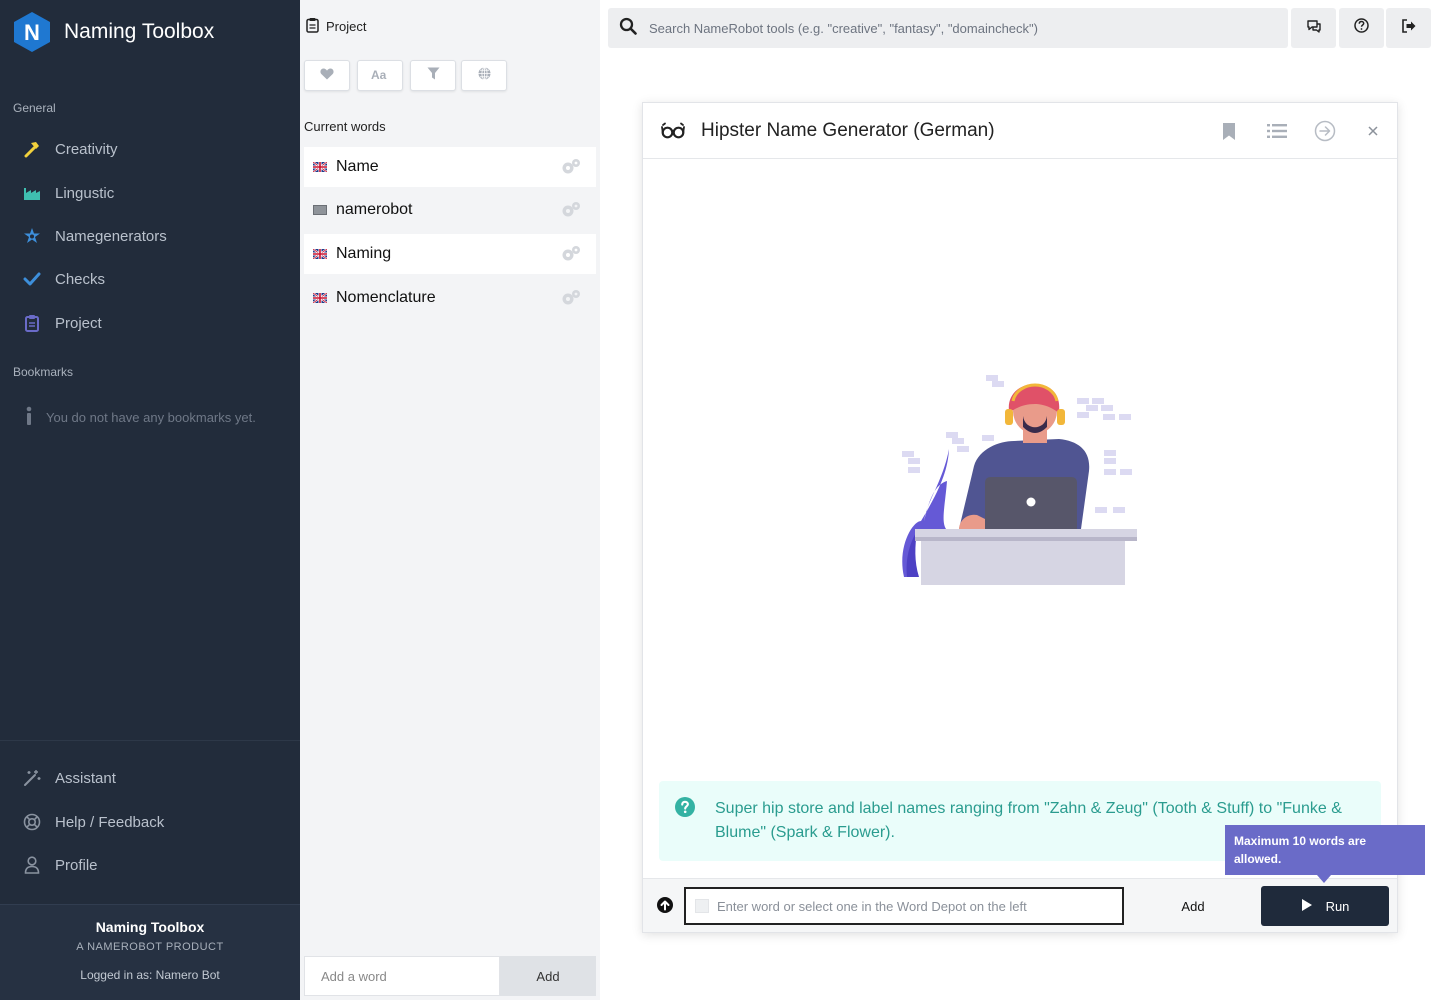 The width and height of the screenshot is (1440, 1000). I want to click on bookmarks-empty-message: You do not have any bookmarks yet., so click(140, 417).